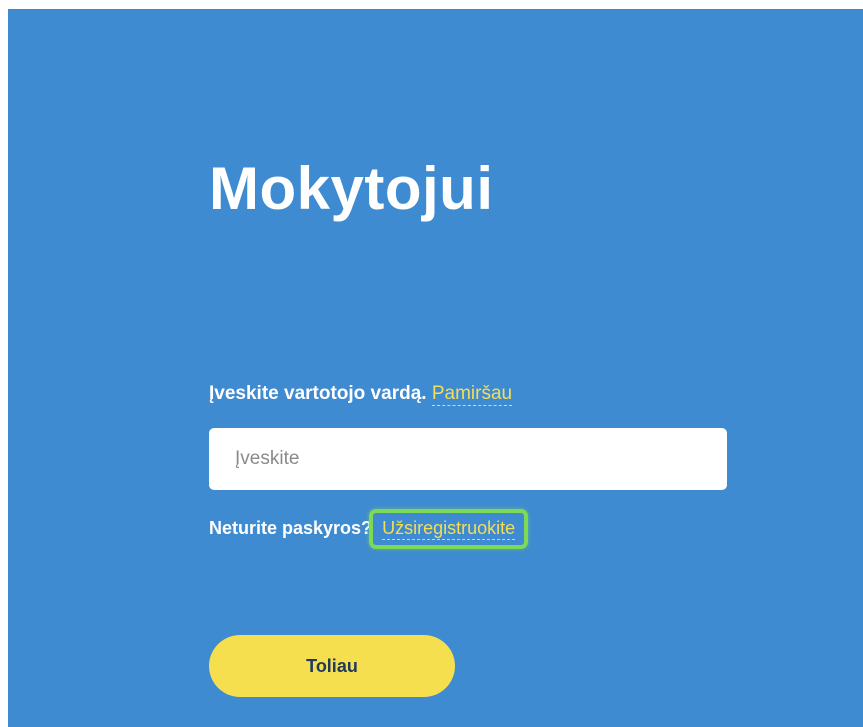 The height and width of the screenshot is (727, 863). I want to click on username-input, so click(468, 459).